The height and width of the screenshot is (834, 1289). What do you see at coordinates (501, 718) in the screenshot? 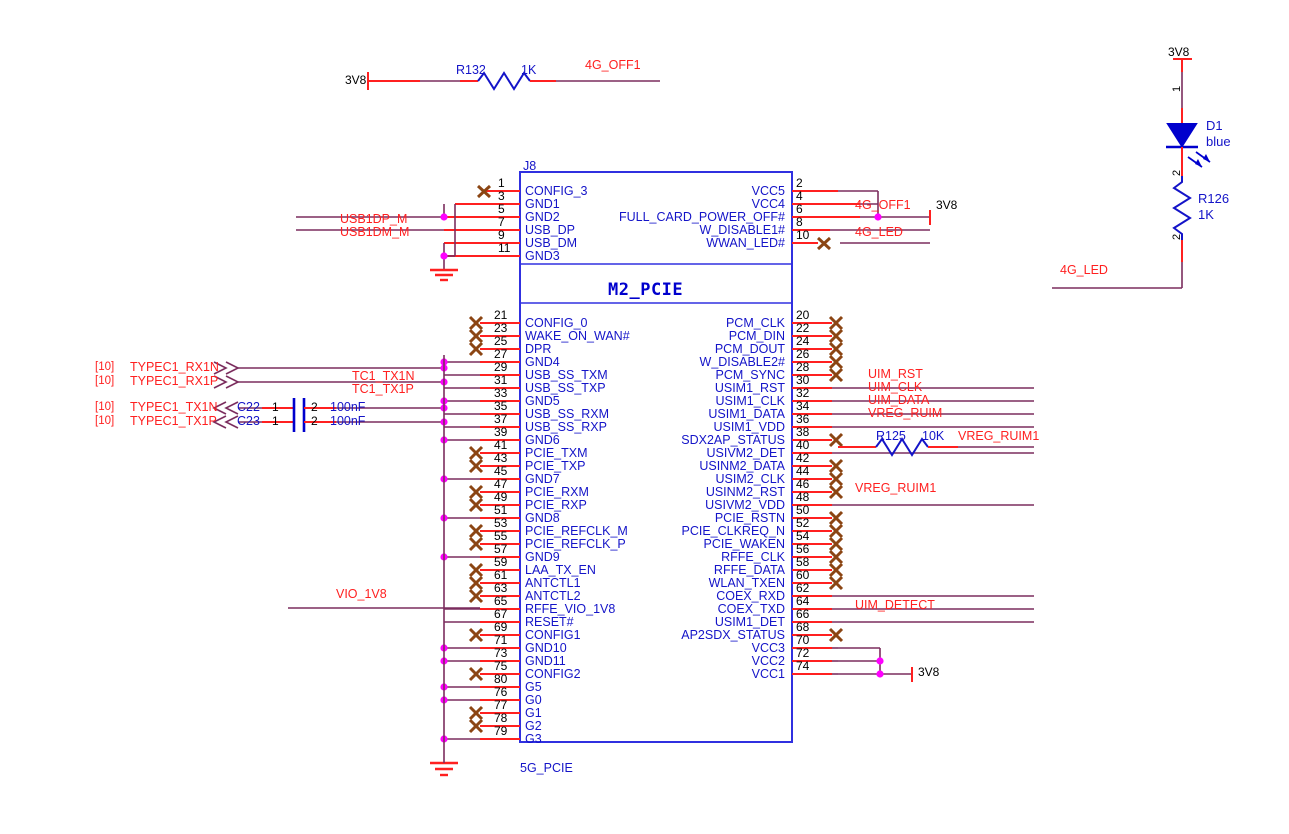
I see `pin-number-78: 78` at bounding box center [501, 718].